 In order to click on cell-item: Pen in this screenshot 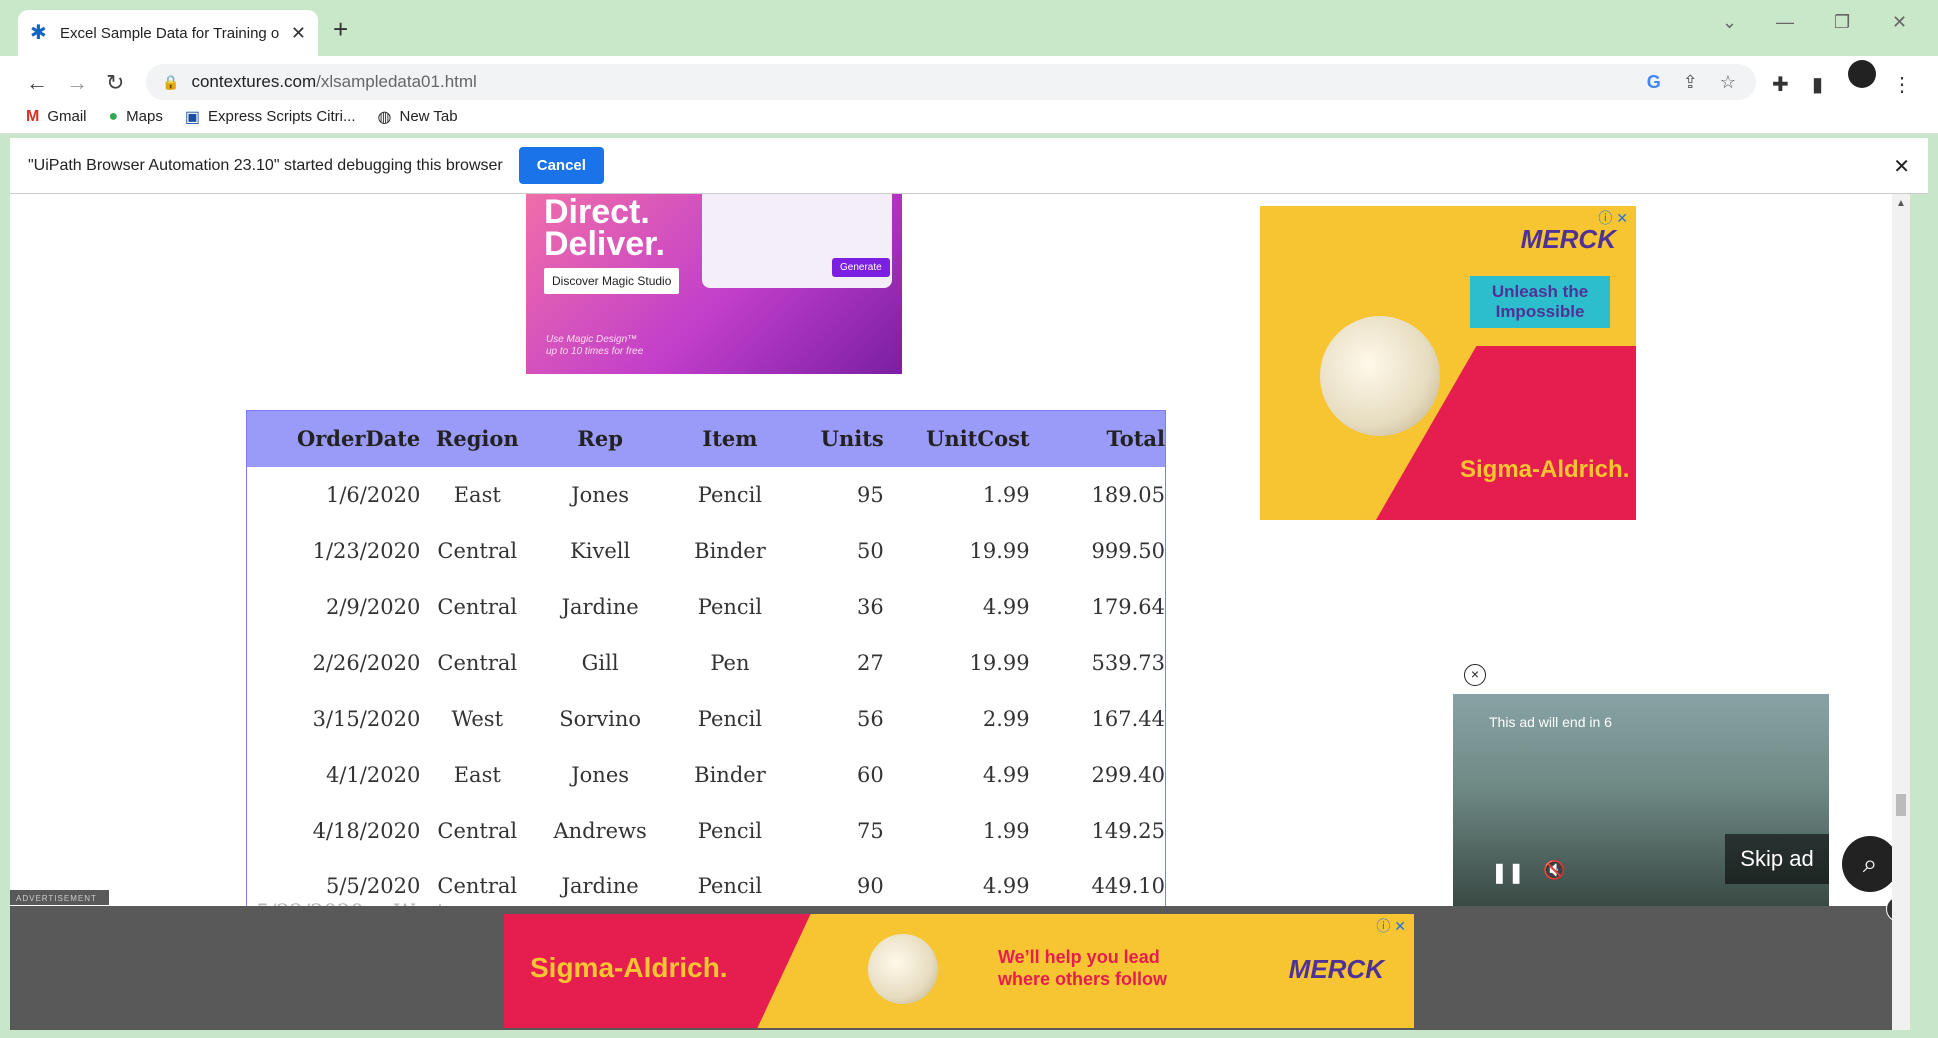, I will do `click(730, 662)`.